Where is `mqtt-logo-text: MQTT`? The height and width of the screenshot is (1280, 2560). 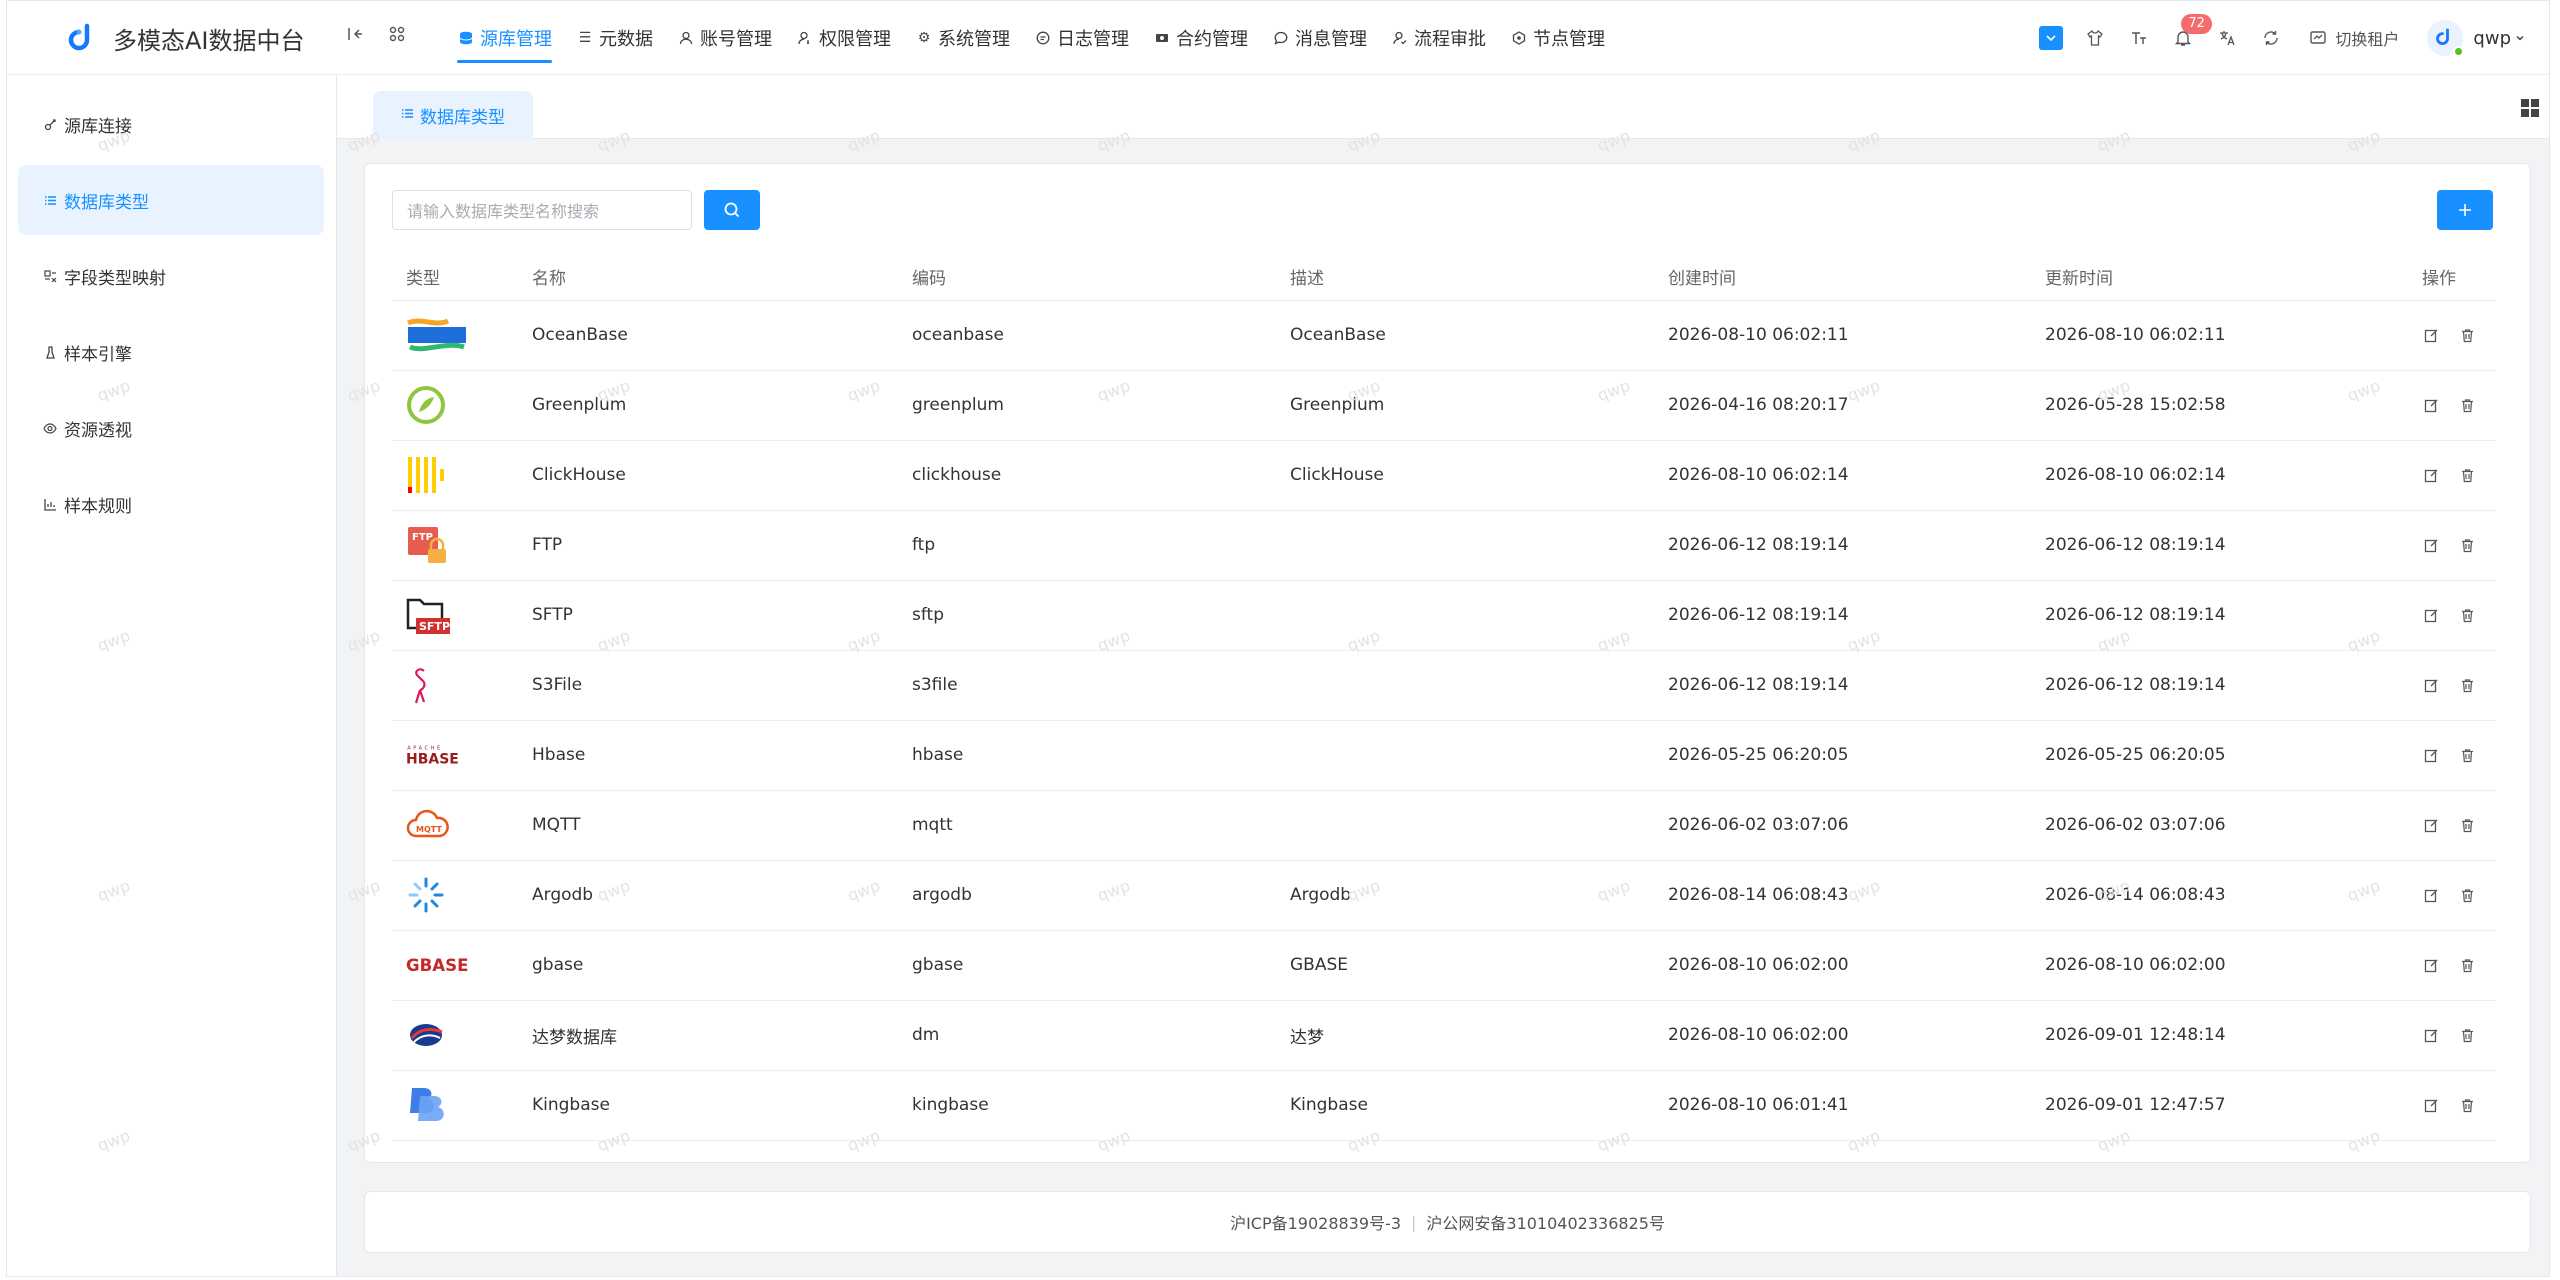
mqtt-logo-text: MQTT is located at coordinates (429, 829).